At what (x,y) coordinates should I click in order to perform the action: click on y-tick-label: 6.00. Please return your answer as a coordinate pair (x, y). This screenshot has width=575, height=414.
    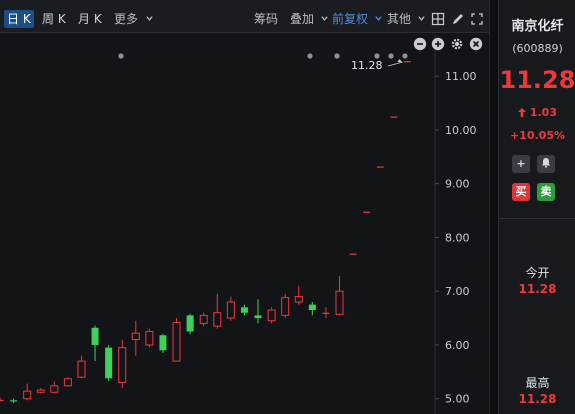
    Looking at the image, I should click on (457, 345).